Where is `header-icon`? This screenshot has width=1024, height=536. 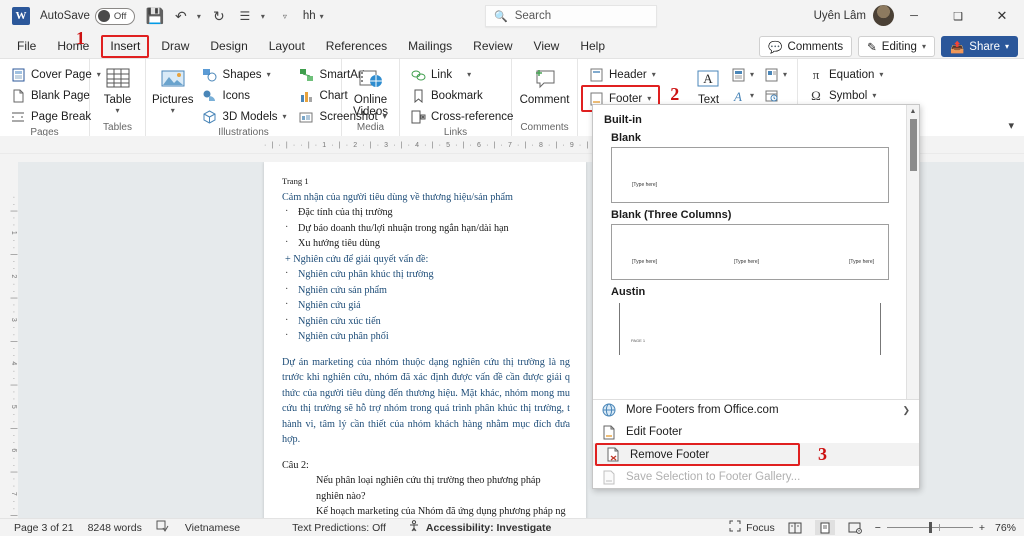 header-icon is located at coordinates (596, 75).